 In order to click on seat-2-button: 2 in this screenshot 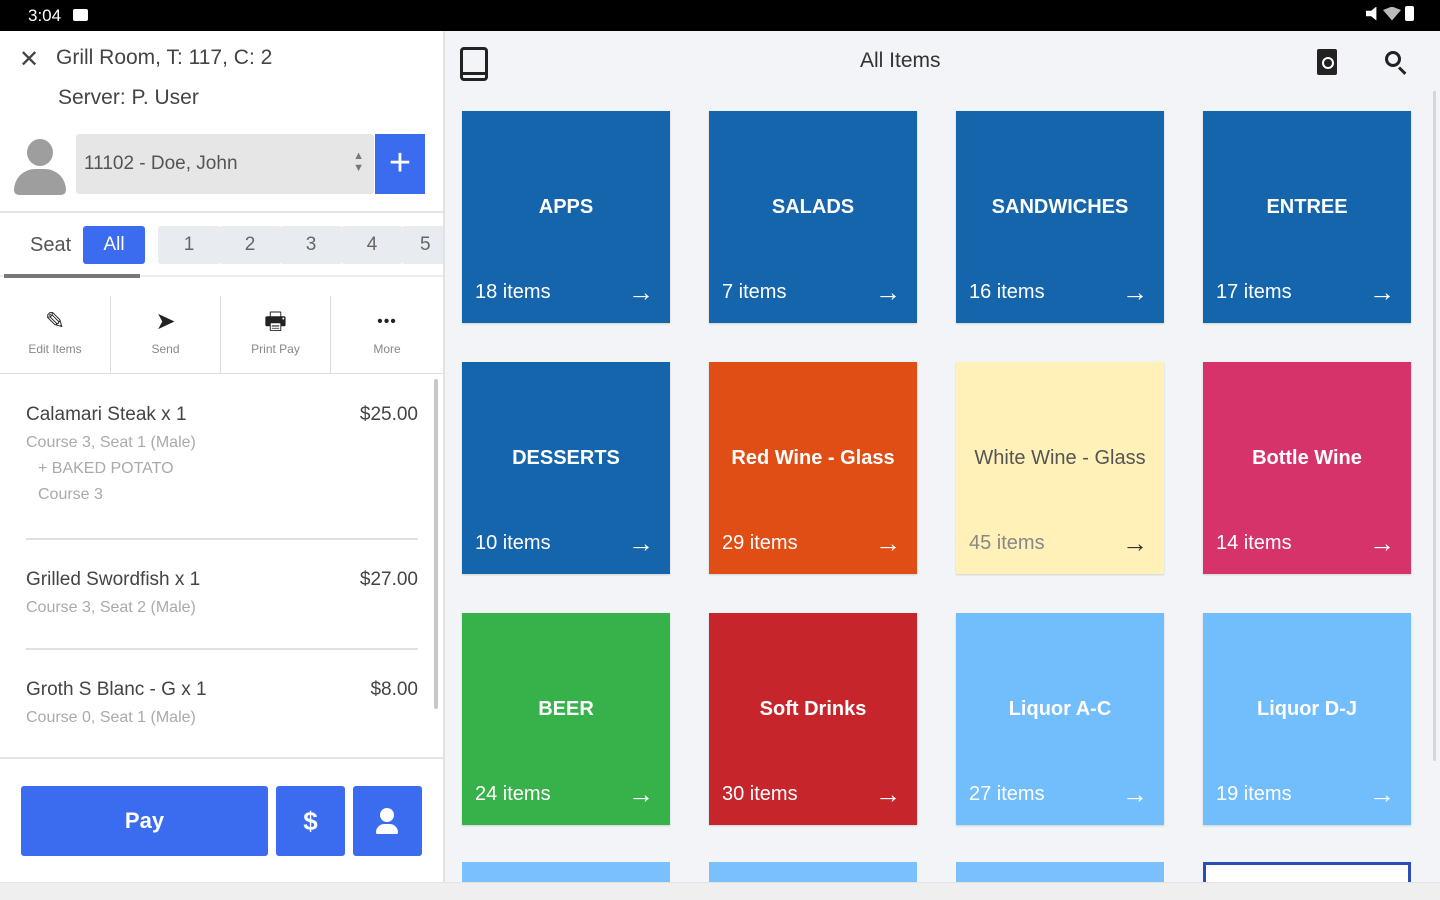, I will do `click(250, 245)`.